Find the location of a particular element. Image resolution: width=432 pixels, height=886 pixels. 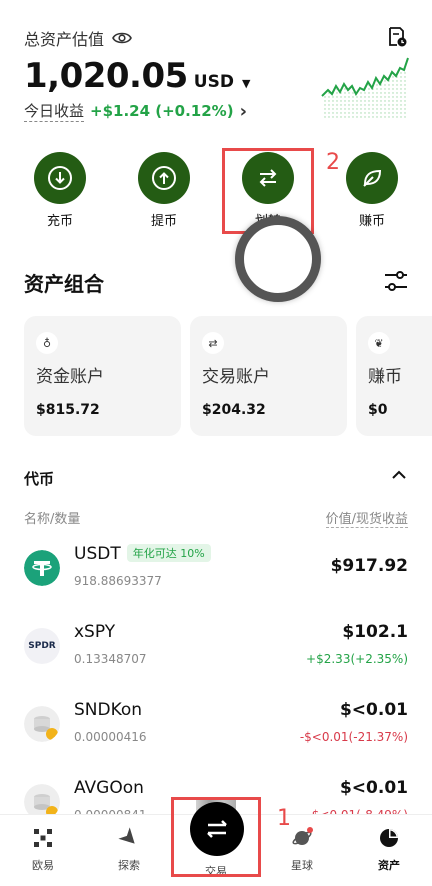

earn-button is located at coordinates (372, 178).